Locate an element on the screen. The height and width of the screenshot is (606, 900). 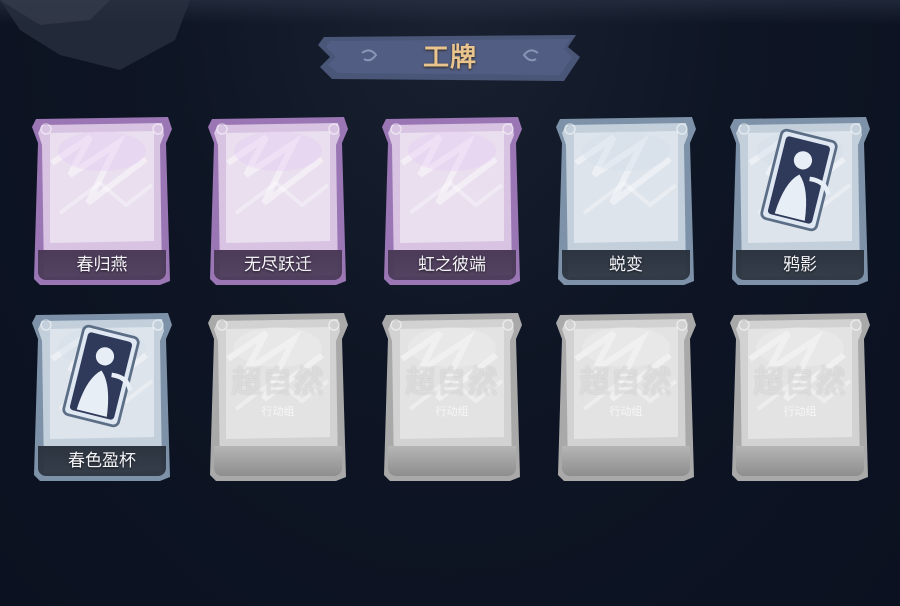
badge-name: 蜕变 is located at coordinates (626, 265).